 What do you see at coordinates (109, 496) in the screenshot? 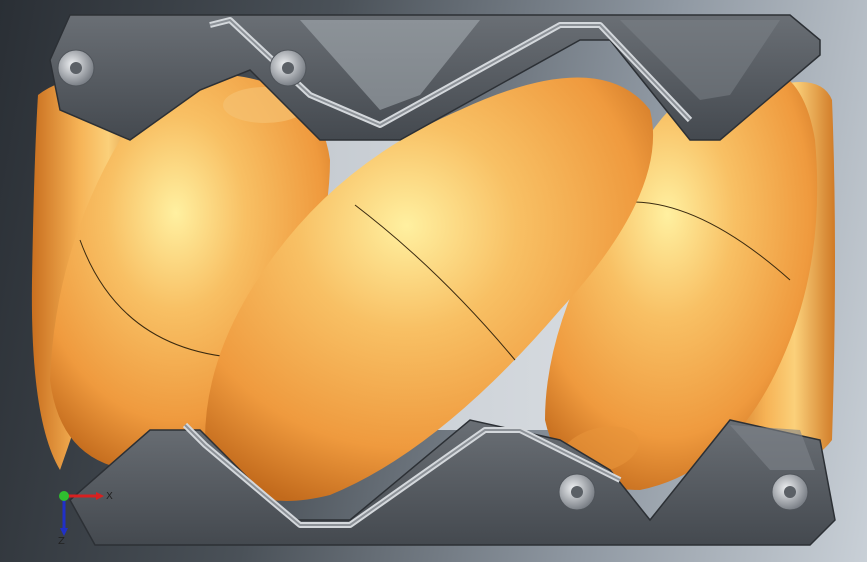
I see `x-axis-label: X` at bounding box center [109, 496].